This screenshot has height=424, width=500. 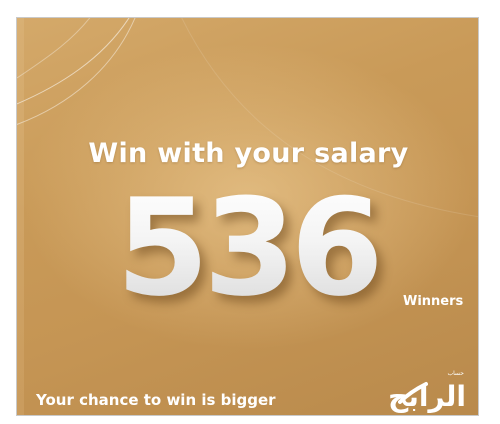 I want to click on brand-logo: حساب الرابح, so click(x=427, y=391).